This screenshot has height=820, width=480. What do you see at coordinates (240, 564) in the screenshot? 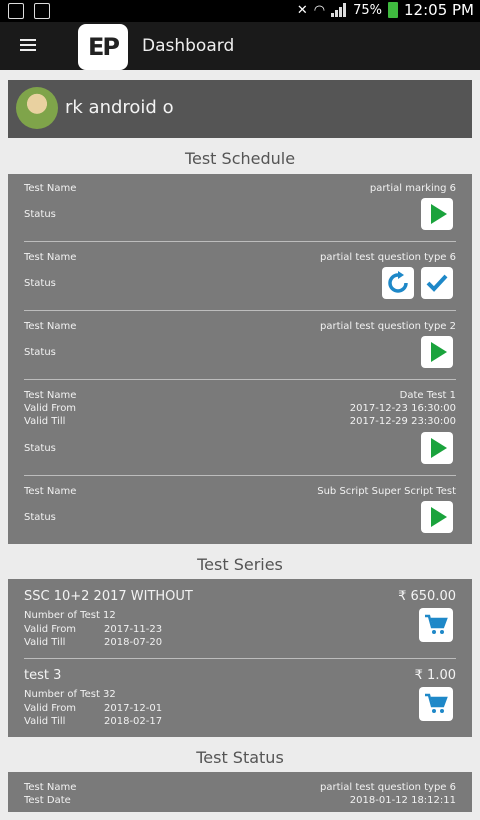
I see `test-series-heading: Test Series` at bounding box center [240, 564].